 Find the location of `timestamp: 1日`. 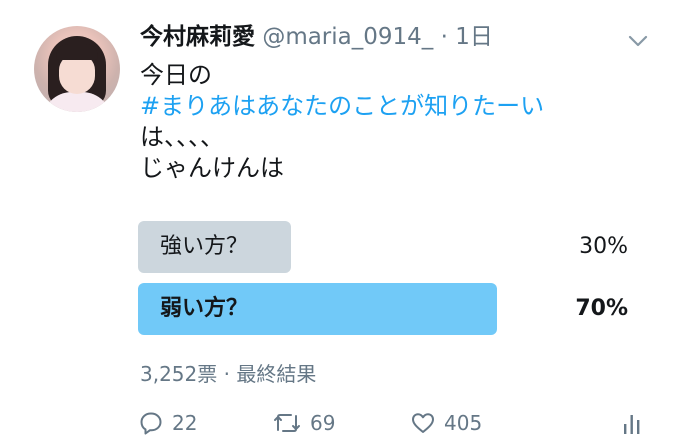

timestamp: 1日 is located at coordinates (474, 37).